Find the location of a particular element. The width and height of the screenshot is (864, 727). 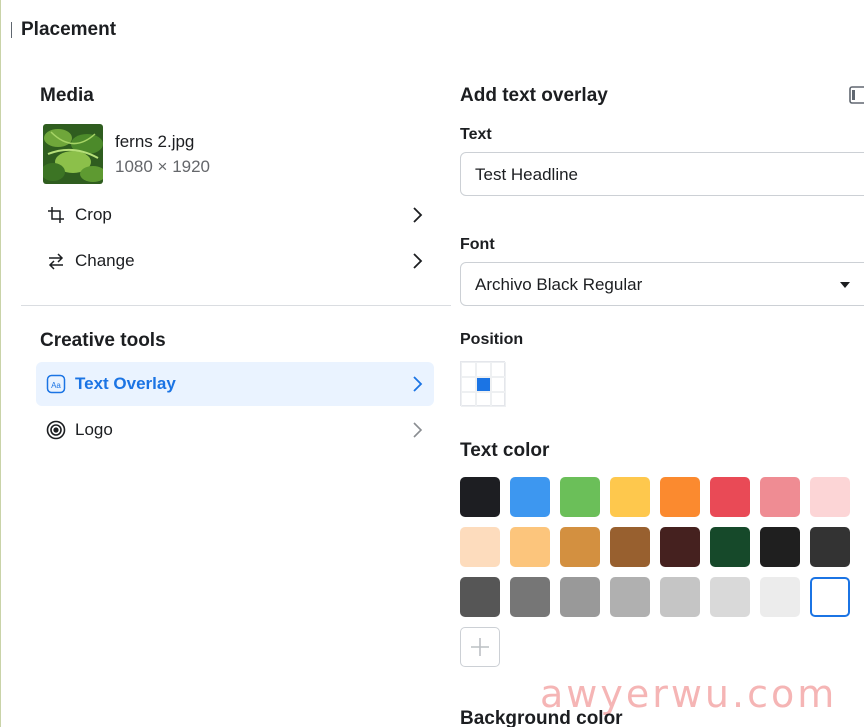

page-title: Placement is located at coordinates (69, 29).